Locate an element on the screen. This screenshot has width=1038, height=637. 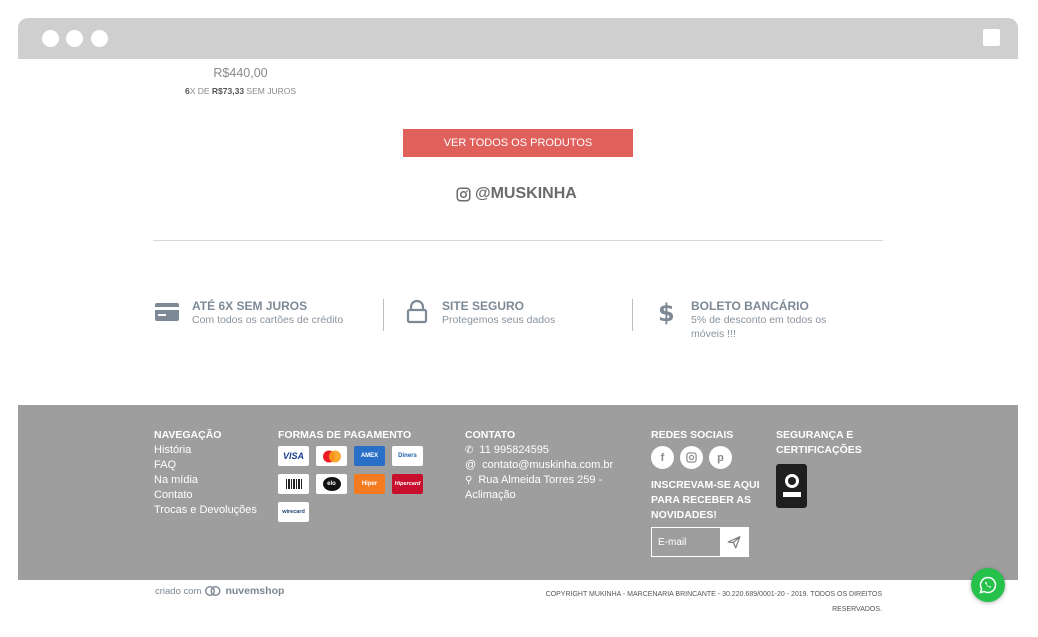
social-buttons: f p is located at coordinates (707, 457).